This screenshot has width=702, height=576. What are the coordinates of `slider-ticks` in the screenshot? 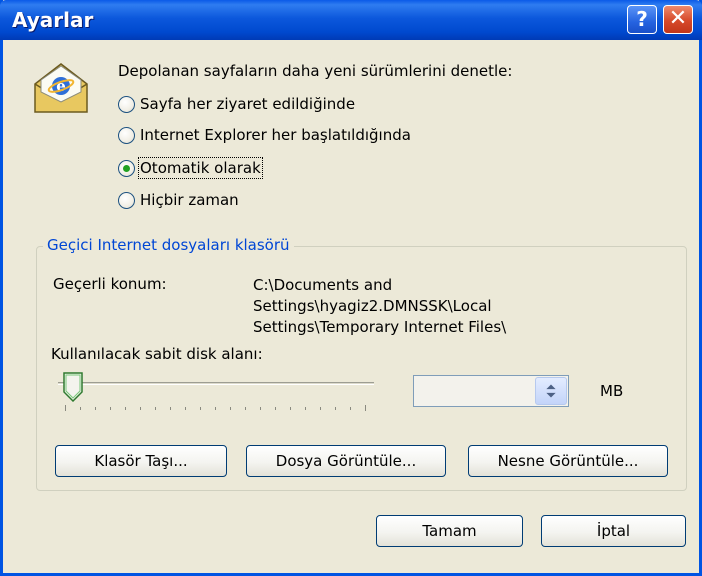 It's located at (215, 408).